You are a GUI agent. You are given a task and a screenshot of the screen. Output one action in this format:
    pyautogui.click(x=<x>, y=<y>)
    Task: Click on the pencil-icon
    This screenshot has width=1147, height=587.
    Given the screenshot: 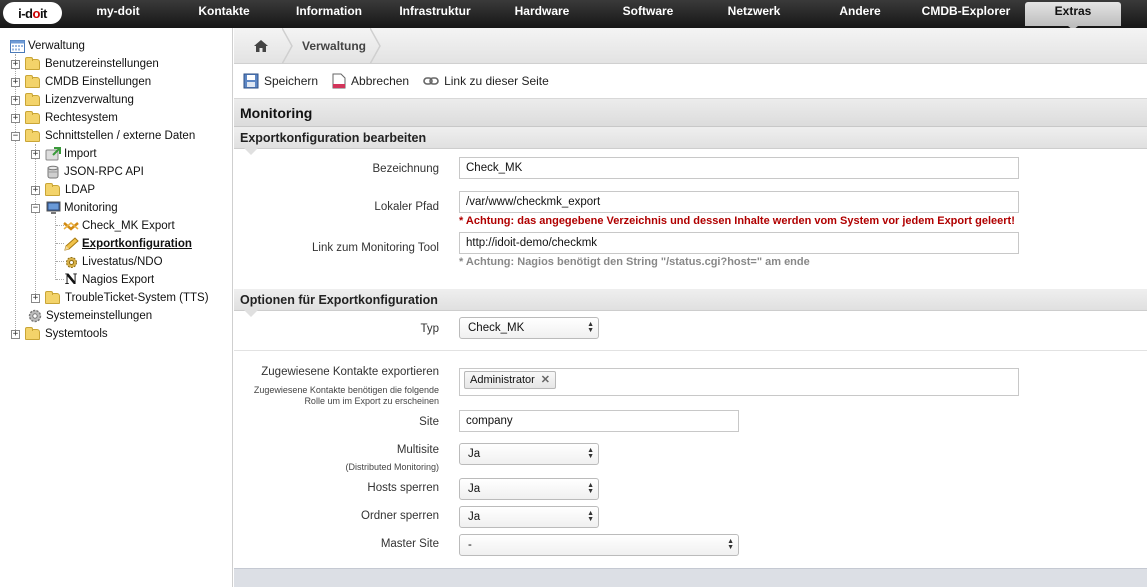 What is the action you would take?
    pyautogui.click(x=71, y=244)
    